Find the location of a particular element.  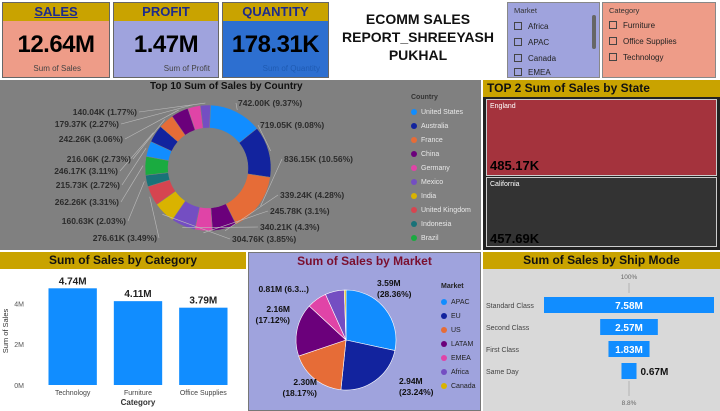

category-data-label: 4.11M is located at coordinates (137, 294).